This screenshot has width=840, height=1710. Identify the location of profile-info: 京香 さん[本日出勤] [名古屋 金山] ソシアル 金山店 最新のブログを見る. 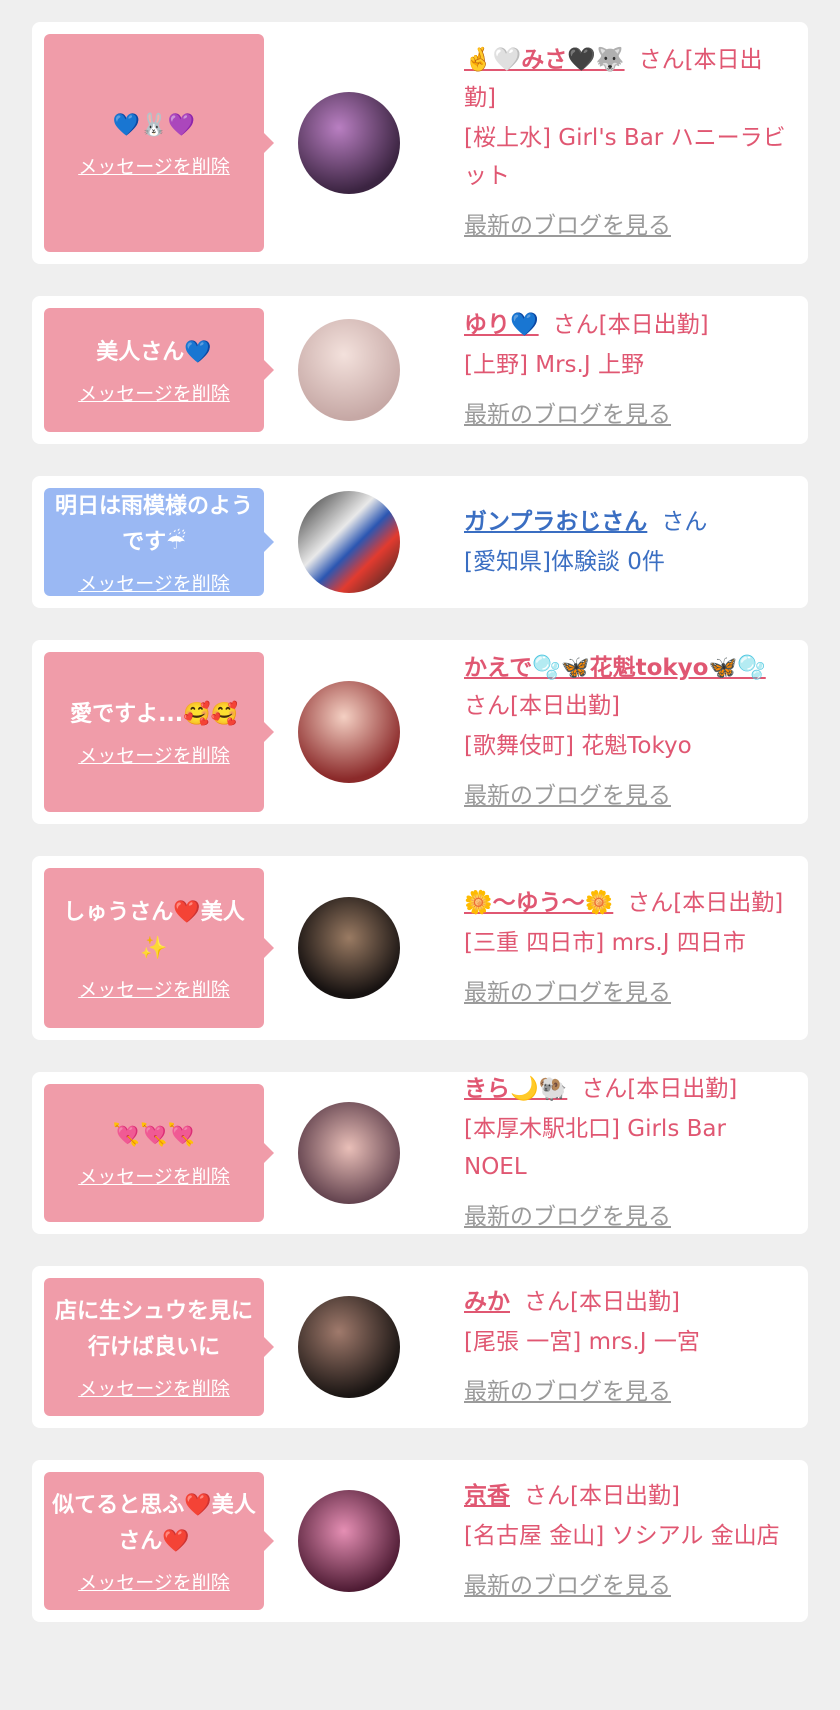
(627, 1541).